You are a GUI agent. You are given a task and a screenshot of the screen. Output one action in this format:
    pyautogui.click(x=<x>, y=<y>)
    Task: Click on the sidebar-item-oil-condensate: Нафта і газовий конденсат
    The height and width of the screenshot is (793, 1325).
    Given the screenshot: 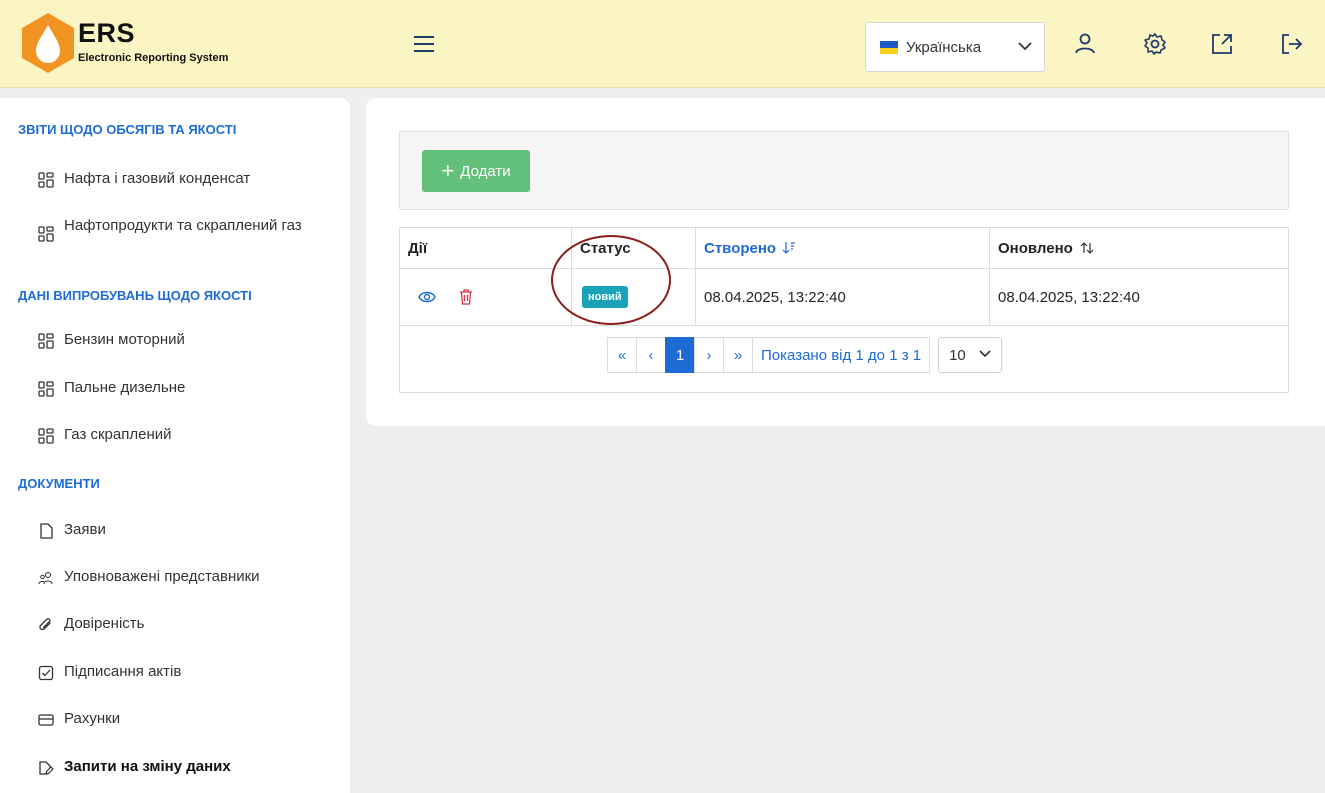 What is the action you would take?
    pyautogui.click(x=144, y=179)
    